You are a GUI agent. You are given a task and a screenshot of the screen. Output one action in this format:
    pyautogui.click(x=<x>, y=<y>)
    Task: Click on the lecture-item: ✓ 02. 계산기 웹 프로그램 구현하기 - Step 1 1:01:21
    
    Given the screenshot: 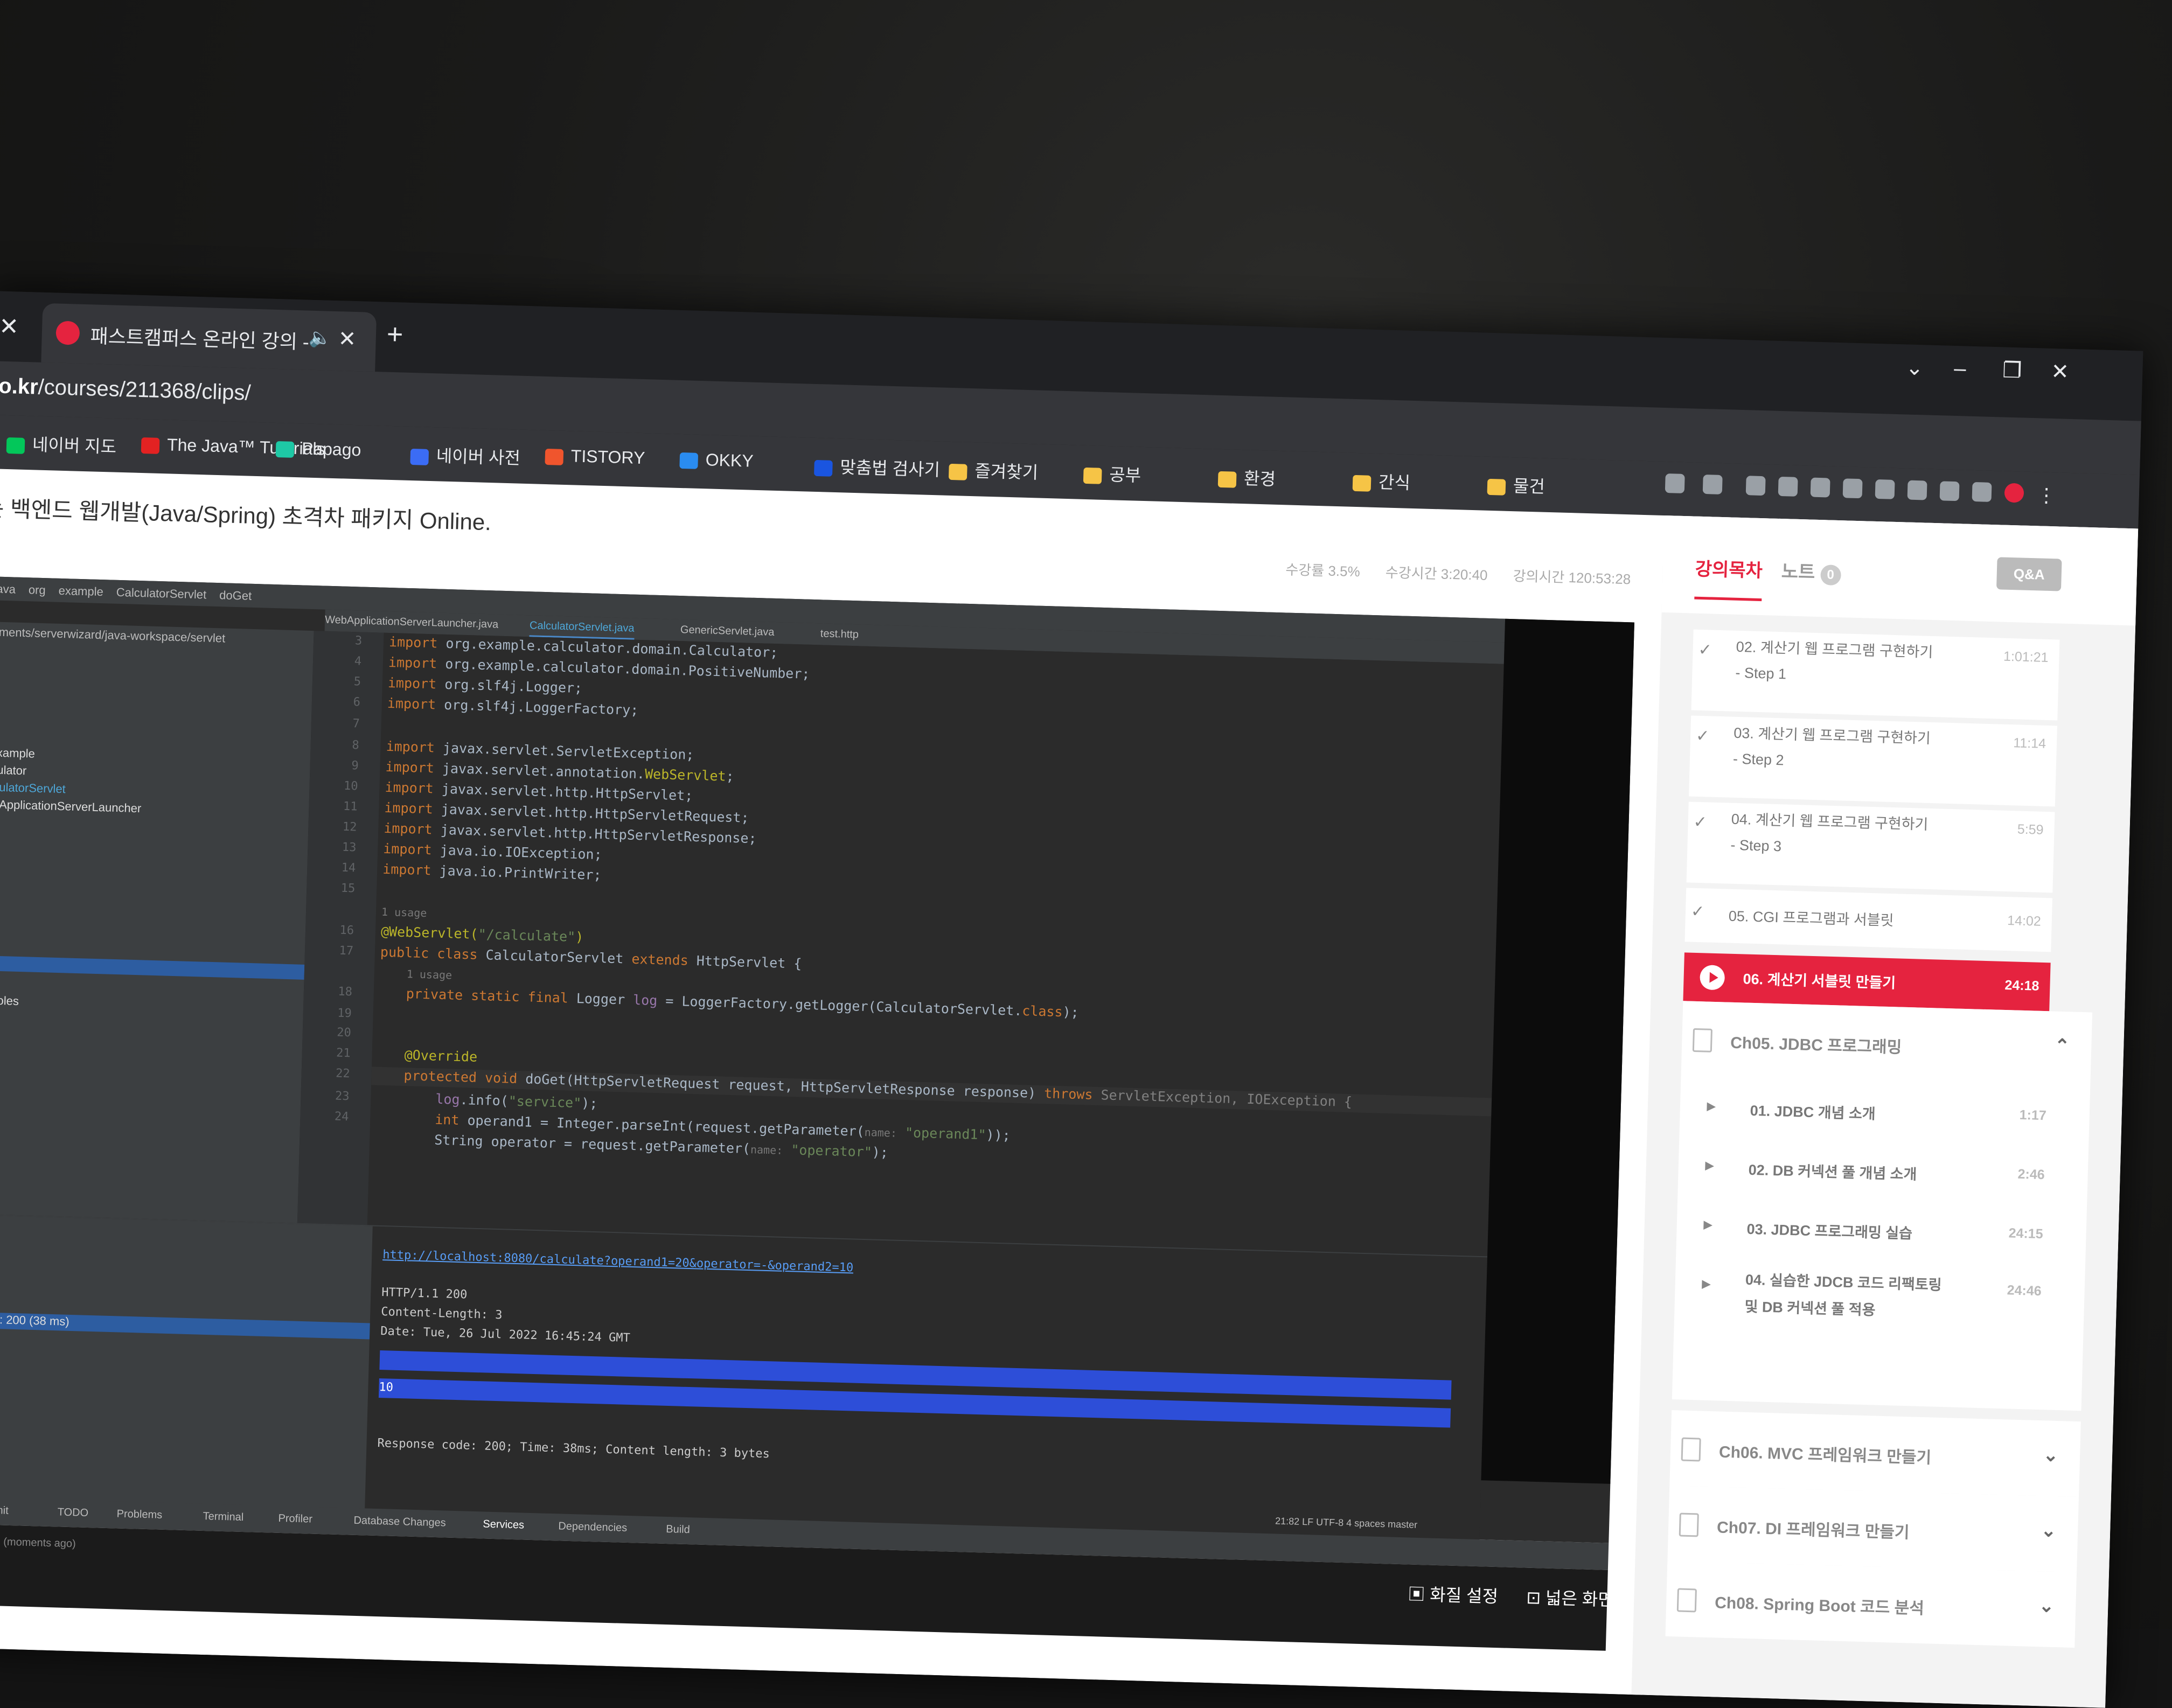 What is the action you would take?
    pyautogui.click(x=1875, y=675)
    